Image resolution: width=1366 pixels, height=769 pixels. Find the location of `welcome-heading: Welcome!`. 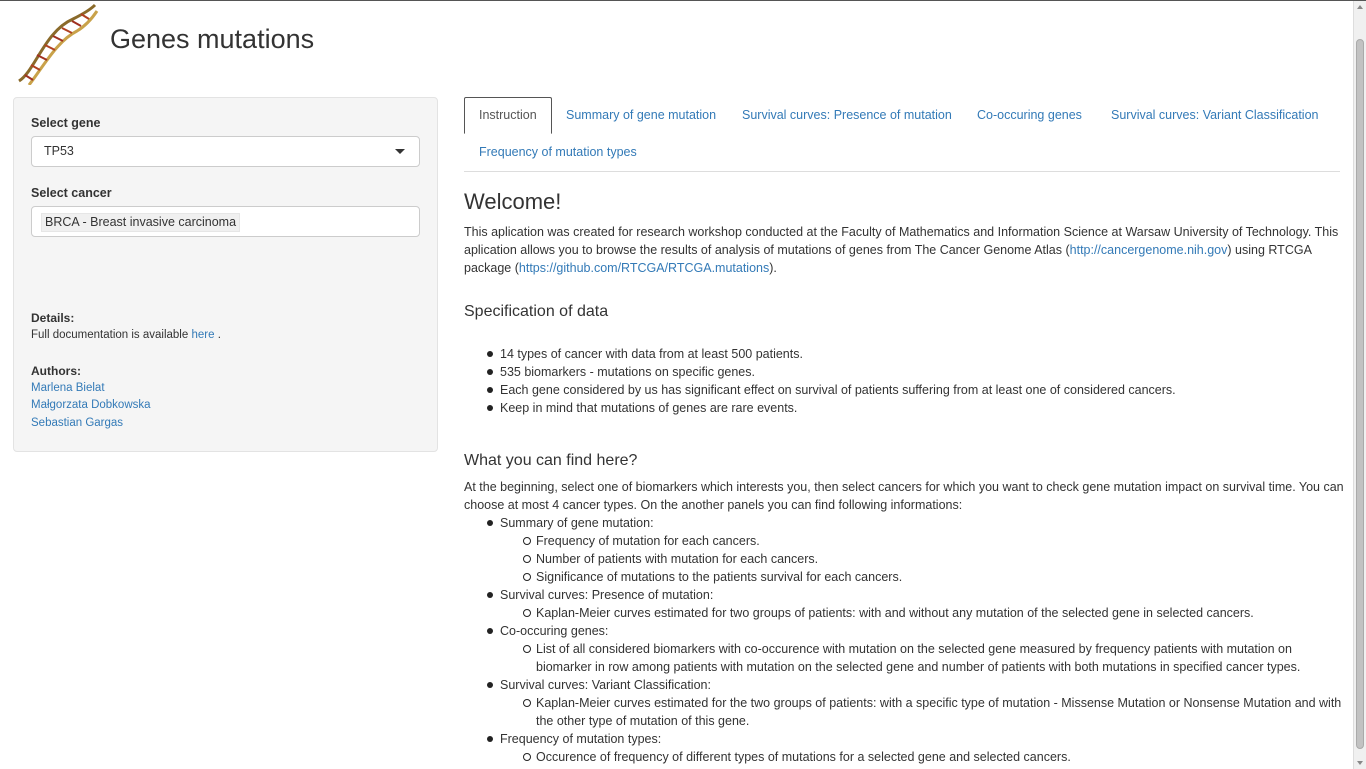

welcome-heading: Welcome! is located at coordinates (513, 201).